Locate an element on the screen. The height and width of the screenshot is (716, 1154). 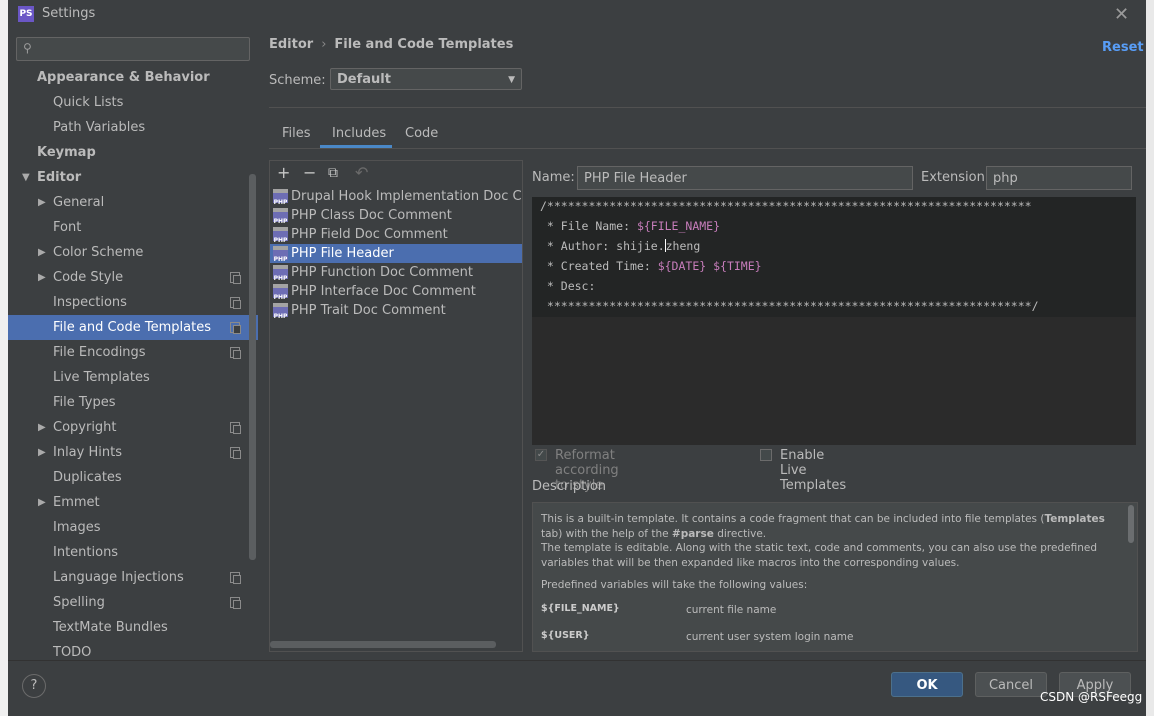
extension-label: Extension: is located at coordinates (955, 177).